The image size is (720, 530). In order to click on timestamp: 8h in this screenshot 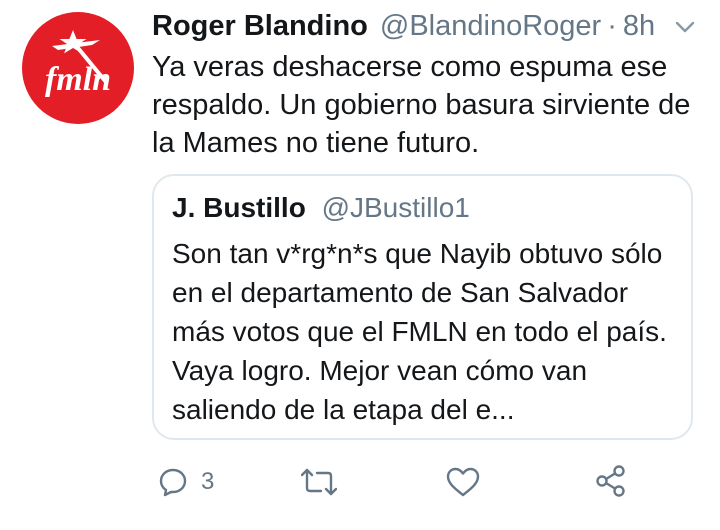, I will do `click(639, 26)`.